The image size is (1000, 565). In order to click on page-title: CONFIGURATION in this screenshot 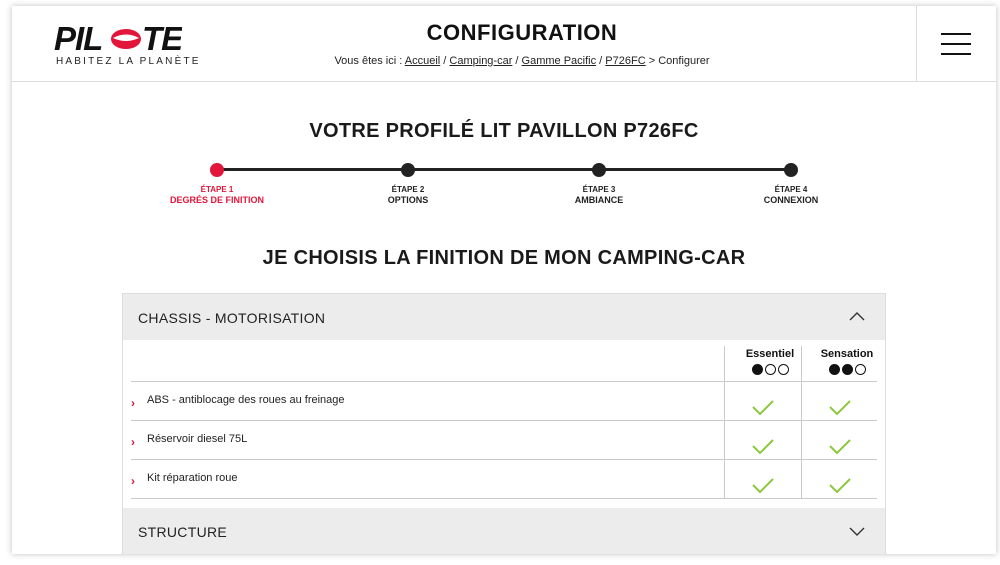, I will do `click(522, 32)`.